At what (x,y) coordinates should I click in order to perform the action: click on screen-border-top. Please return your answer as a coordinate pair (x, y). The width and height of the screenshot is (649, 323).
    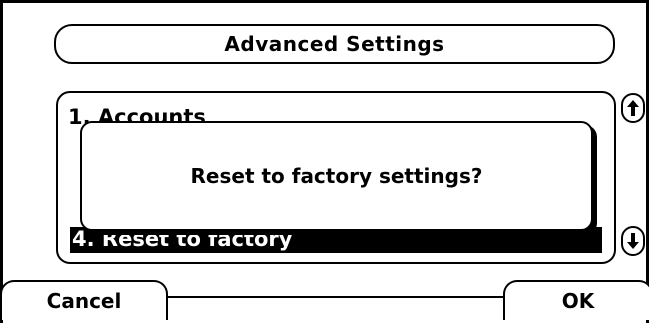
    Looking at the image, I should click on (324, 1).